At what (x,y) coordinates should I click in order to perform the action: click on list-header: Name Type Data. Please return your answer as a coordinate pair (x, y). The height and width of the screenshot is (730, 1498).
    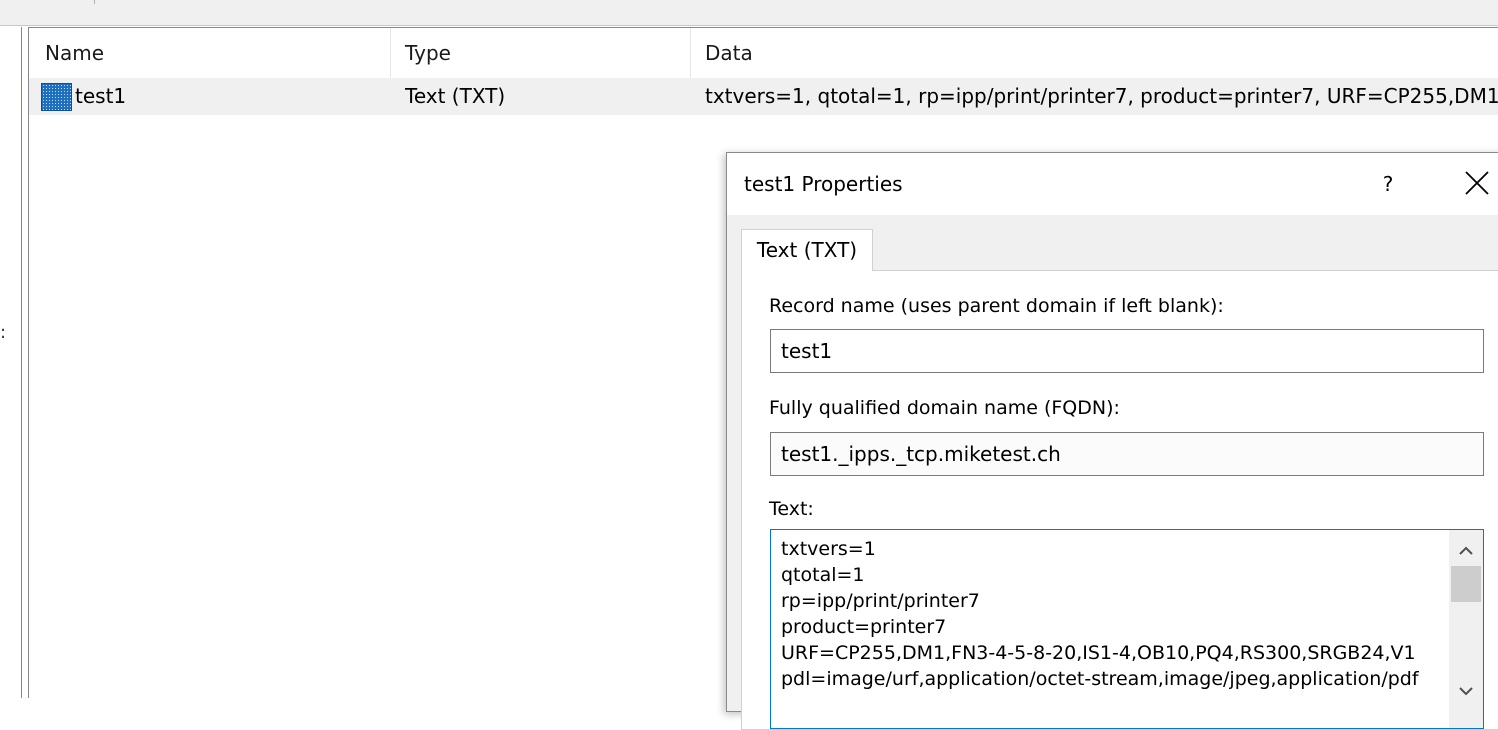
    Looking at the image, I should click on (763, 53).